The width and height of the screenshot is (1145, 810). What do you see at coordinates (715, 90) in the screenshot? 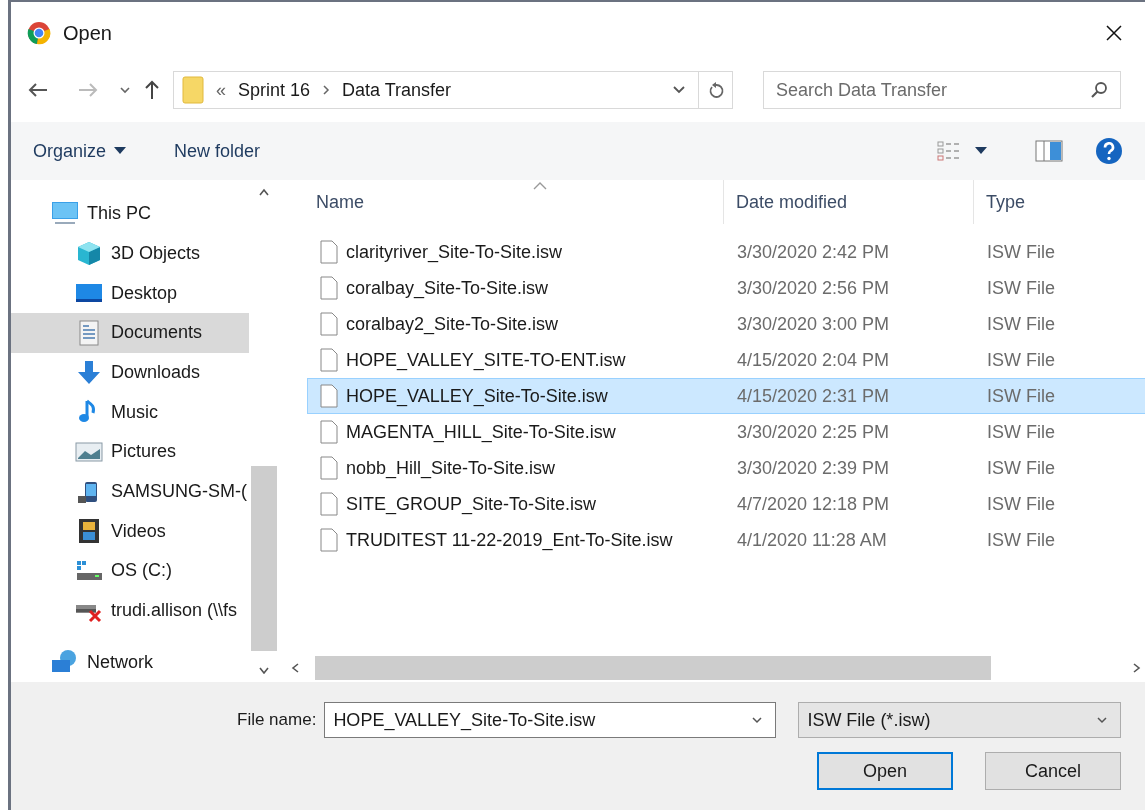
I see `refresh-icon` at bounding box center [715, 90].